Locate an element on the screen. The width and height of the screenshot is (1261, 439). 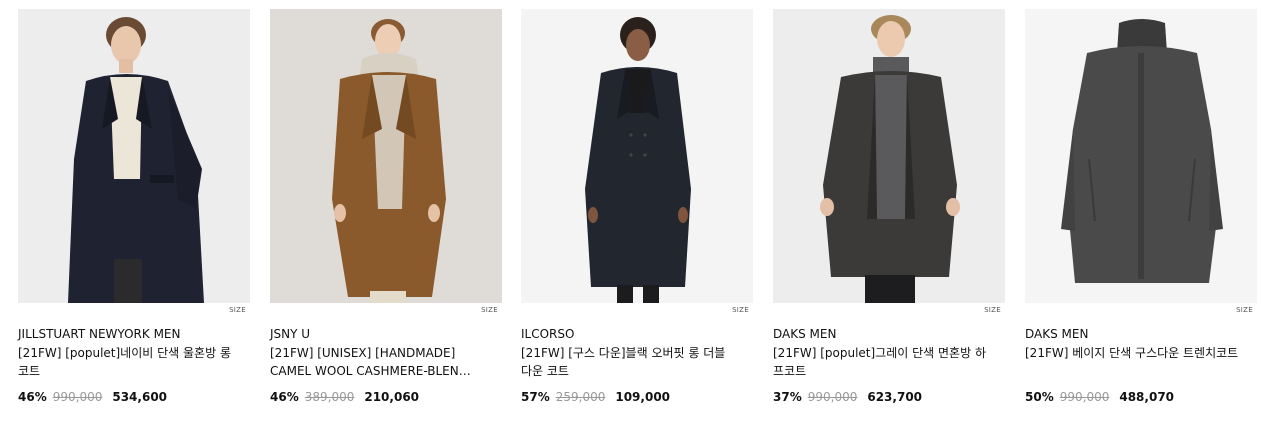
product-photo-camel-coat is located at coordinates (386, 156).